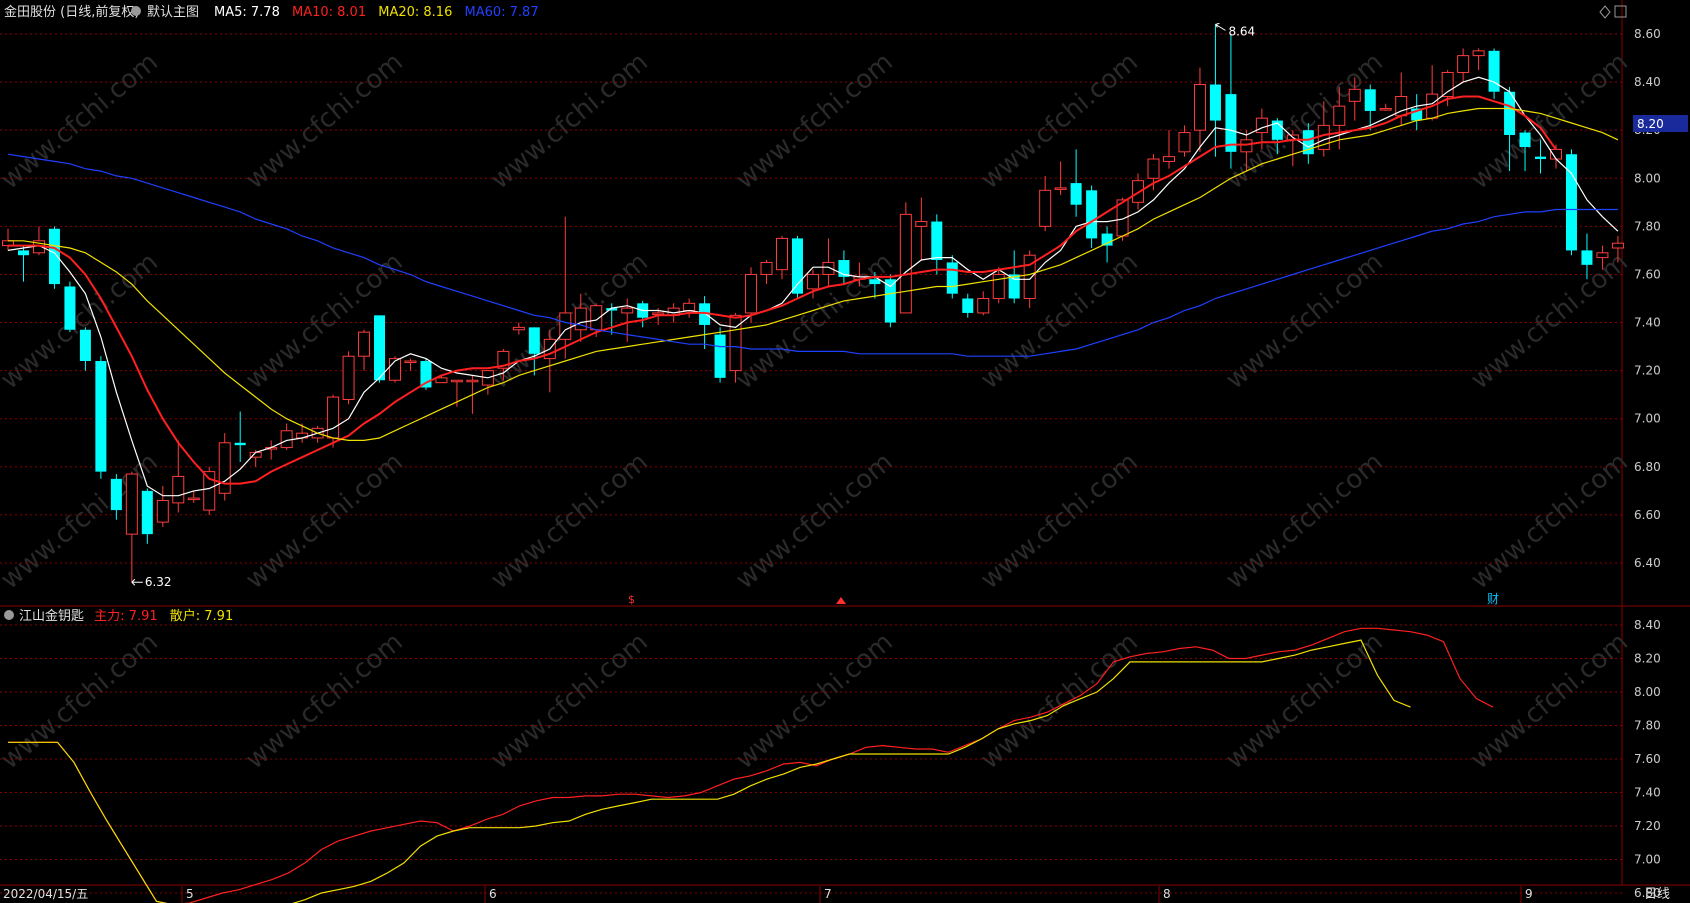 This screenshot has width=1690, height=903. What do you see at coordinates (9, 615) in the screenshot?
I see `sub-settings-icon` at bounding box center [9, 615].